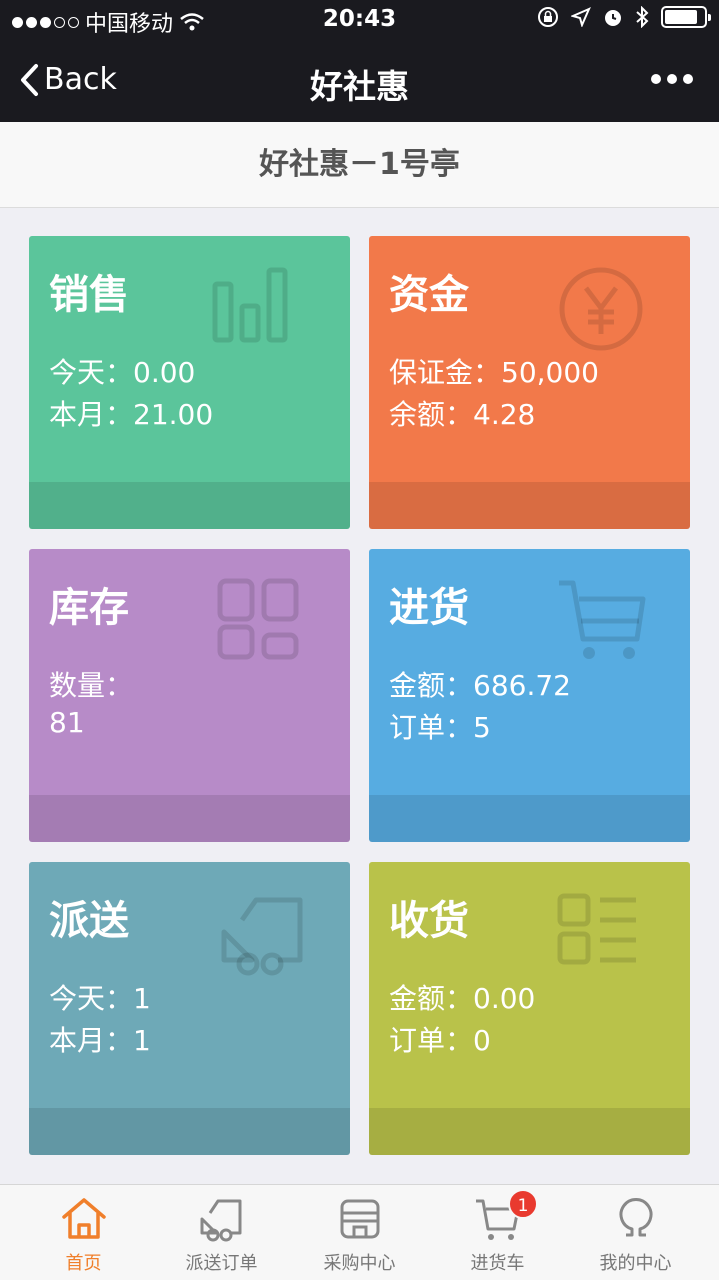 This screenshot has height=1280, width=719. What do you see at coordinates (601, 309) in the screenshot?
I see `yen-icon` at bounding box center [601, 309].